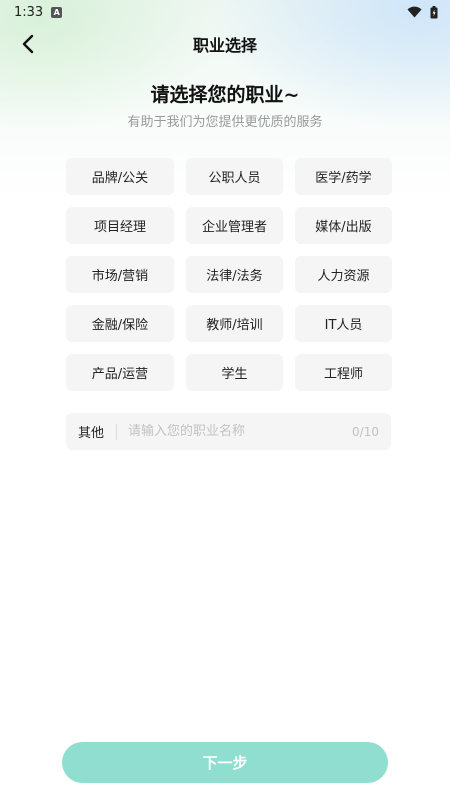 The height and width of the screenshot is (800, 450). I want to click on profession-option-project-manager: 项目经理, so click(120, 225).